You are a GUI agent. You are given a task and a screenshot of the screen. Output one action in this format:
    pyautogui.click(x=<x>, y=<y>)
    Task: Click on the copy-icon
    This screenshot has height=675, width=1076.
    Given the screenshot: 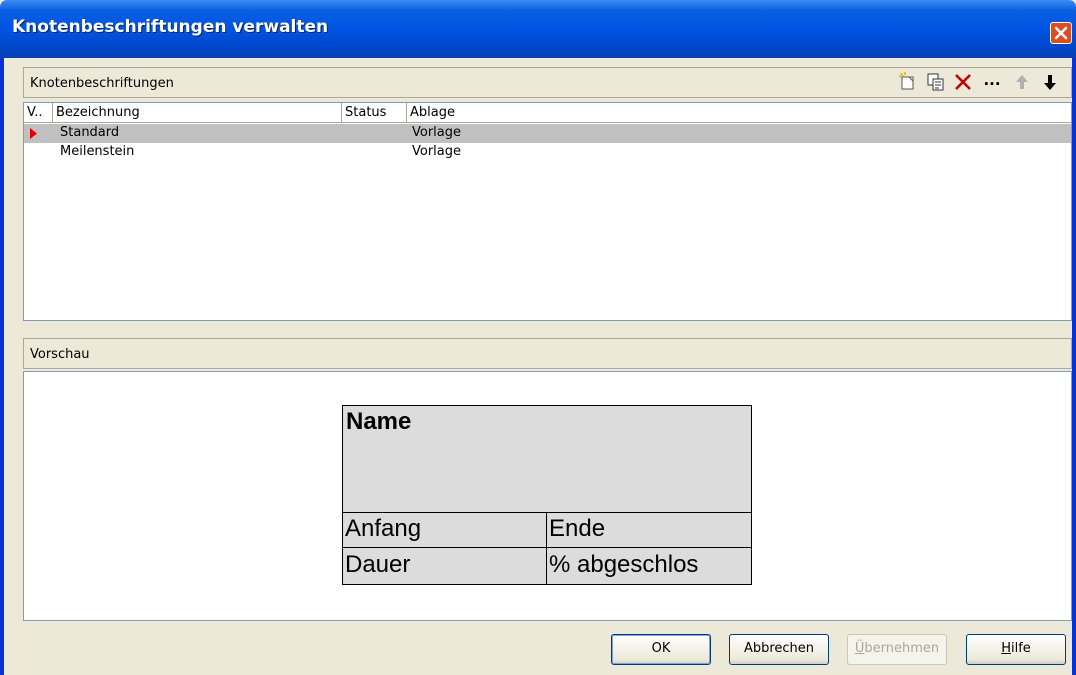 What is the action you would take?
    pyautogui.click(x=935, y=82)
    